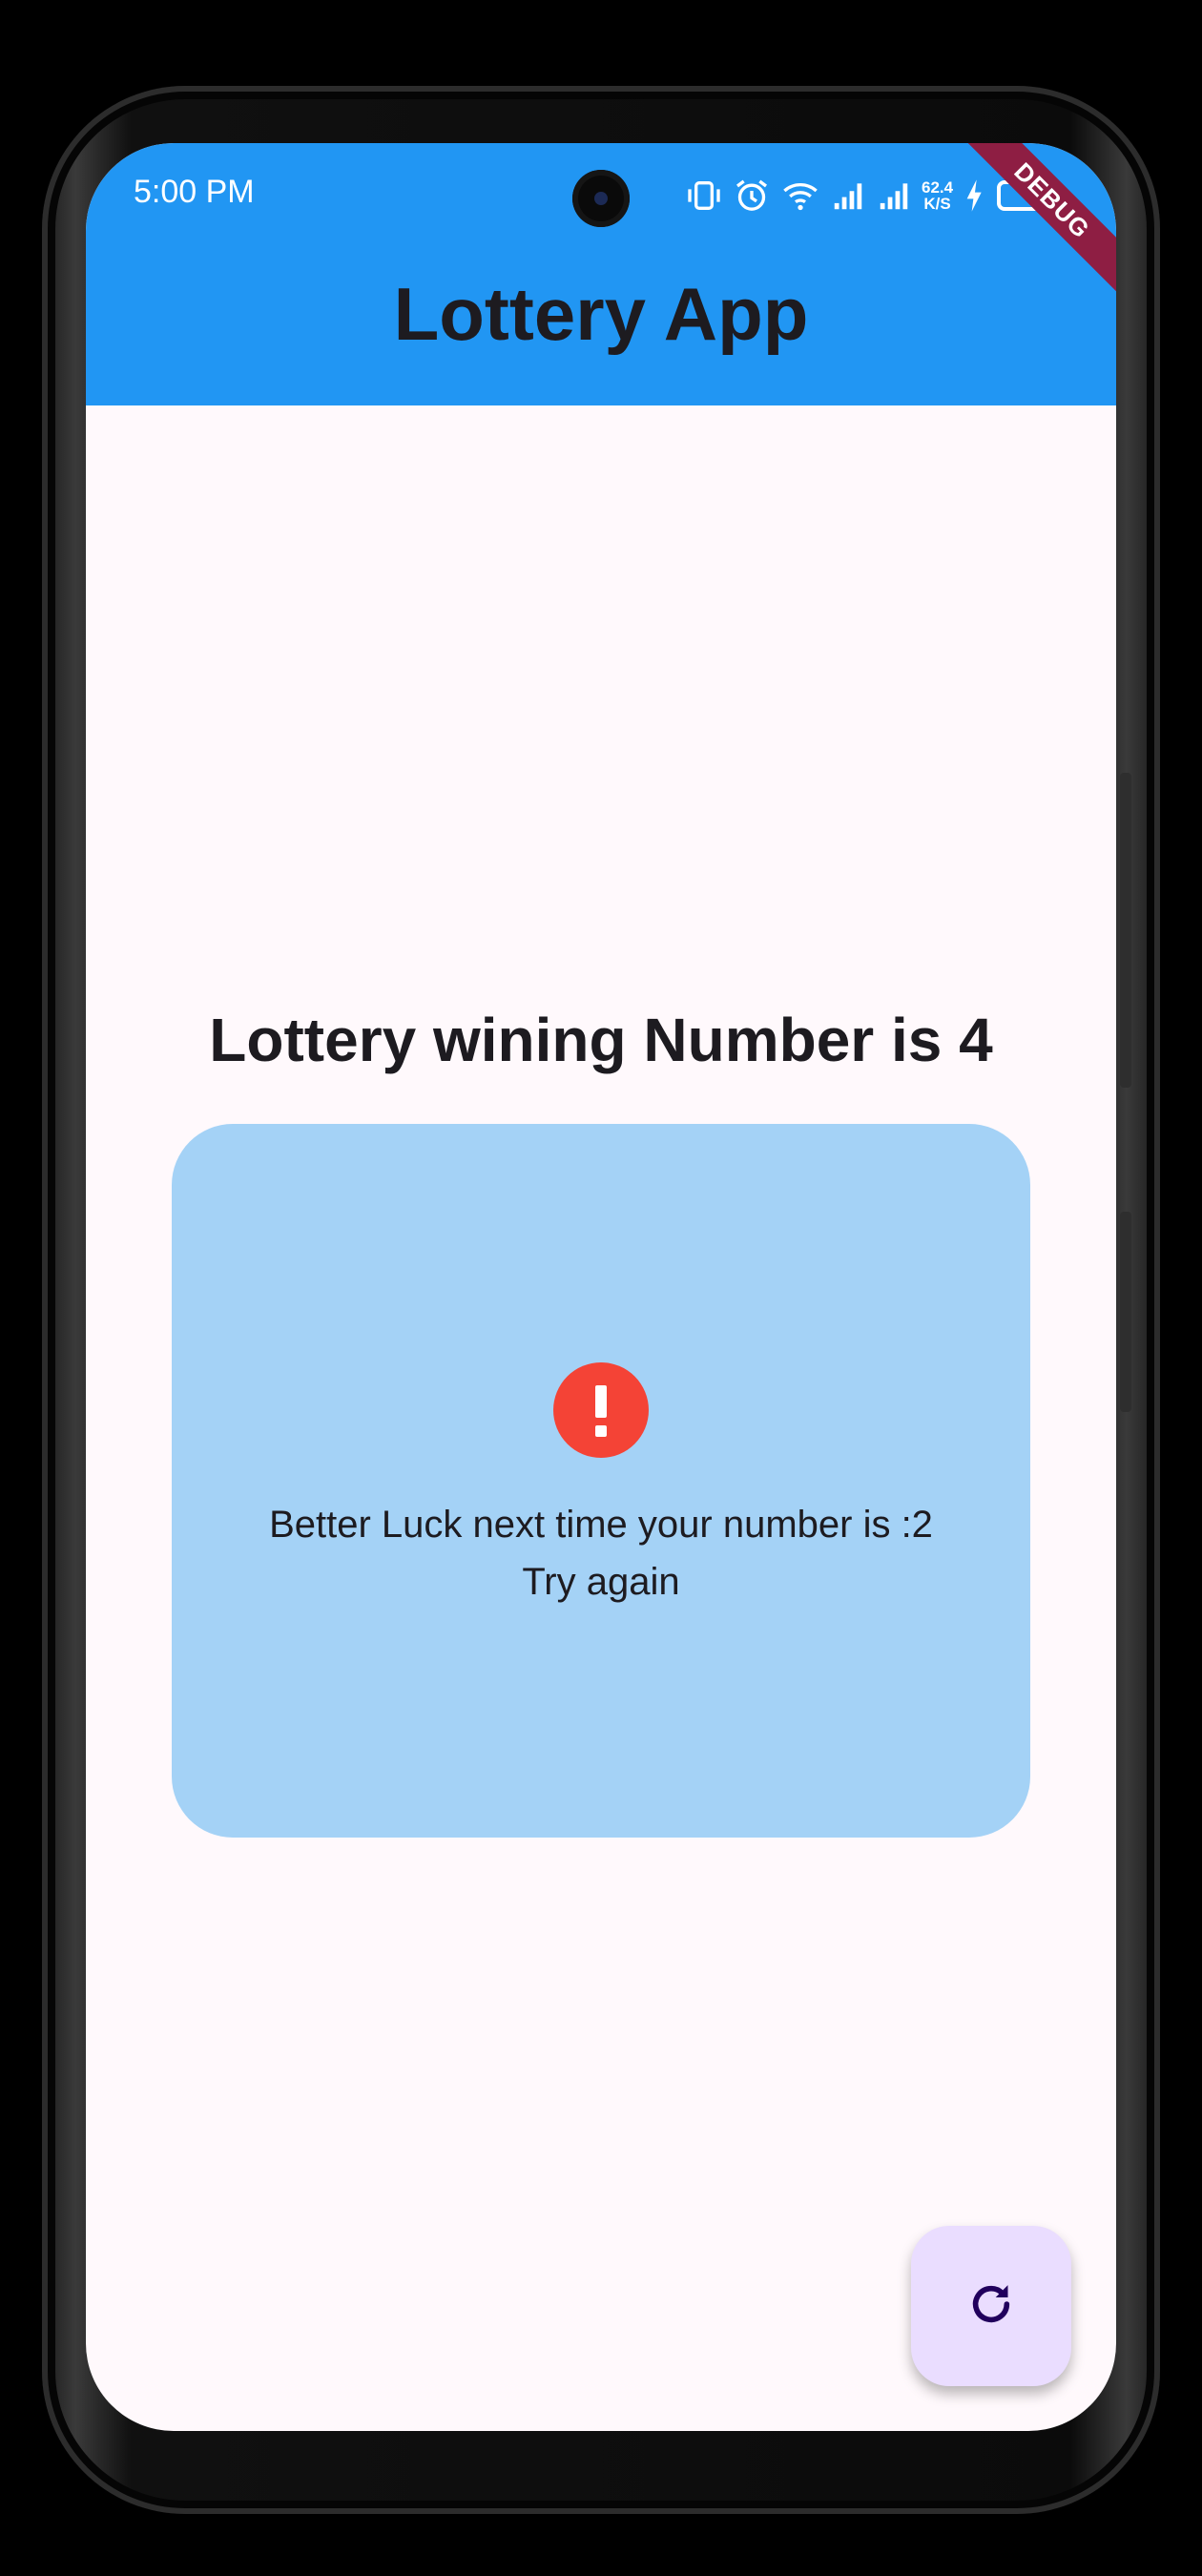 This screenshot has height=2576, width=1202. Describe the element at coordinates (1125, 930) in the screenshot. I see `volume-button` at that location.